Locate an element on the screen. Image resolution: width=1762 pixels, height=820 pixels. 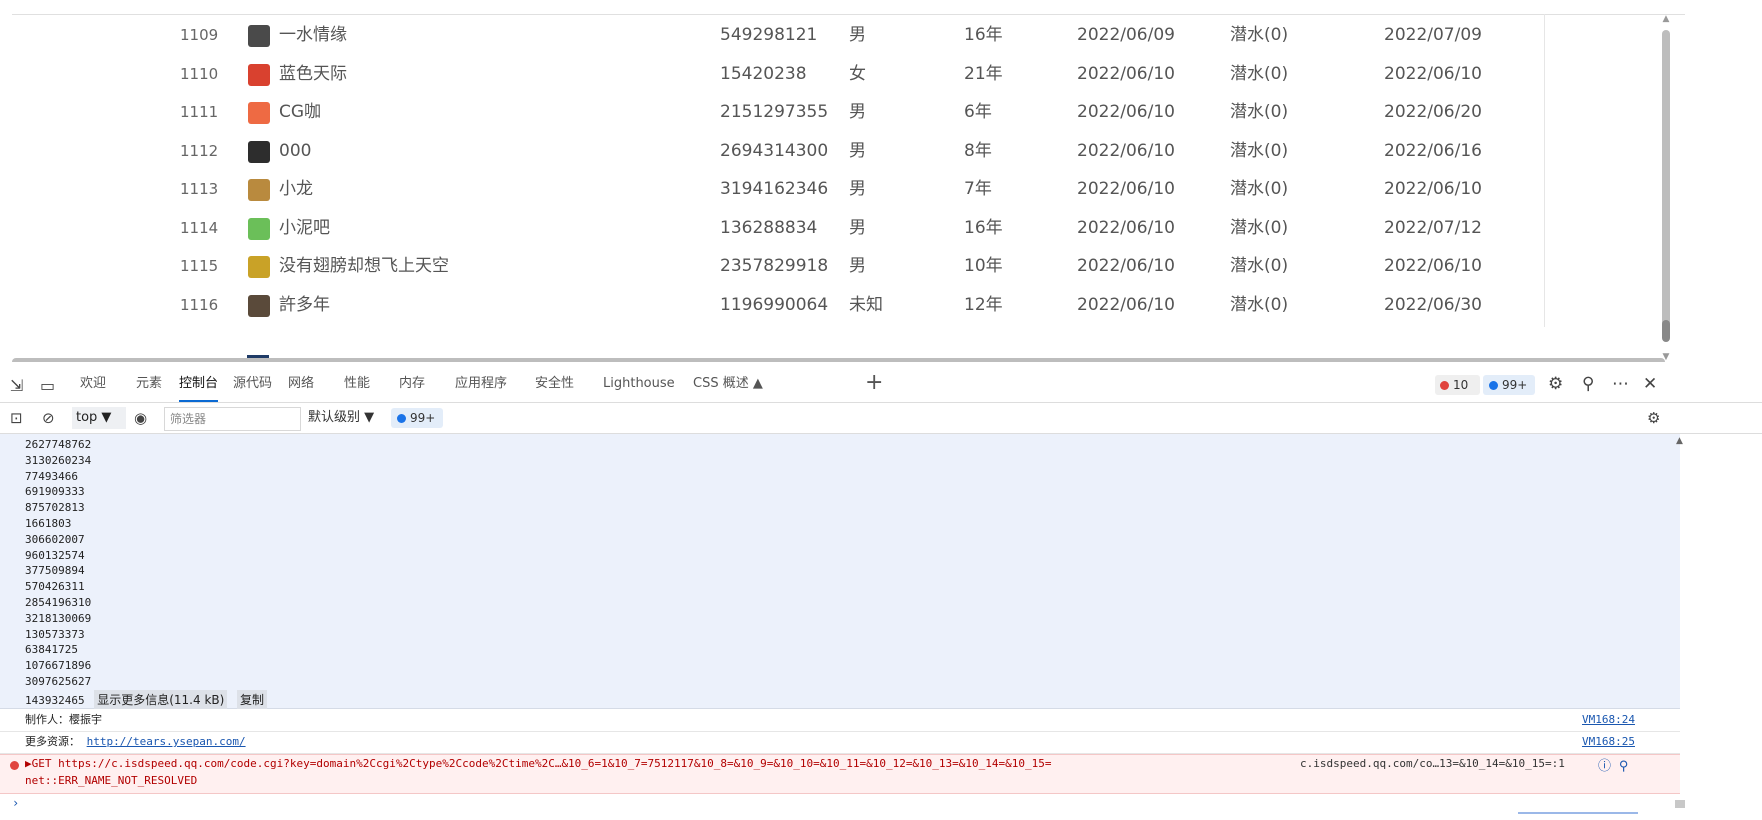
log-line: 3097625627 is located at coordinates (58, 681).